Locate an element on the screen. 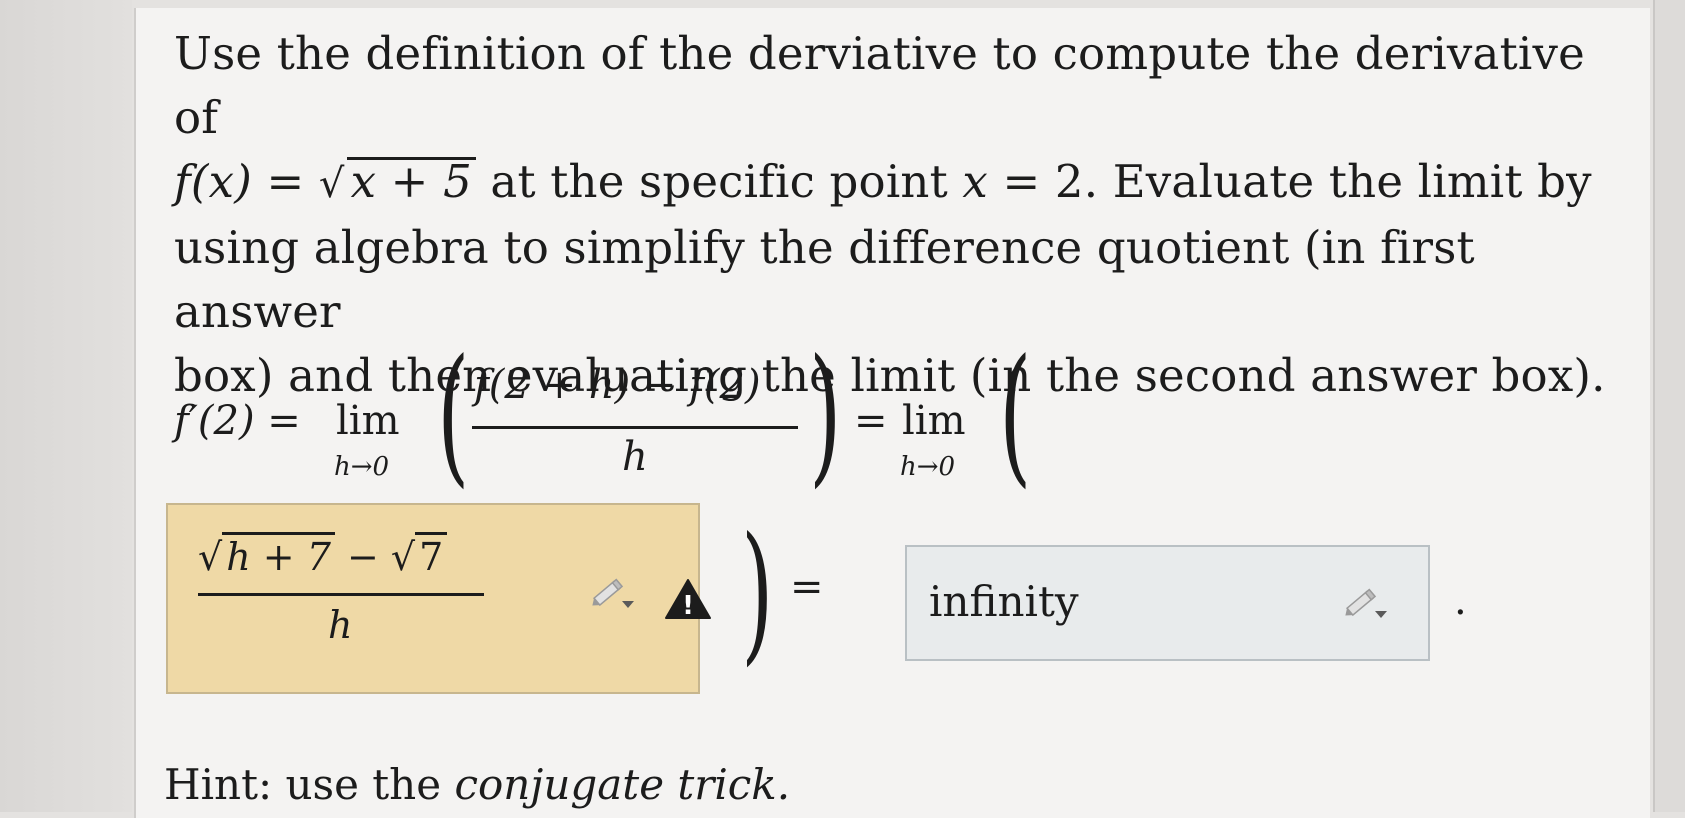 The width and height of the screenshot is (1685, 818). sqrt-symbol: √ is located at coordinates (331, 184).